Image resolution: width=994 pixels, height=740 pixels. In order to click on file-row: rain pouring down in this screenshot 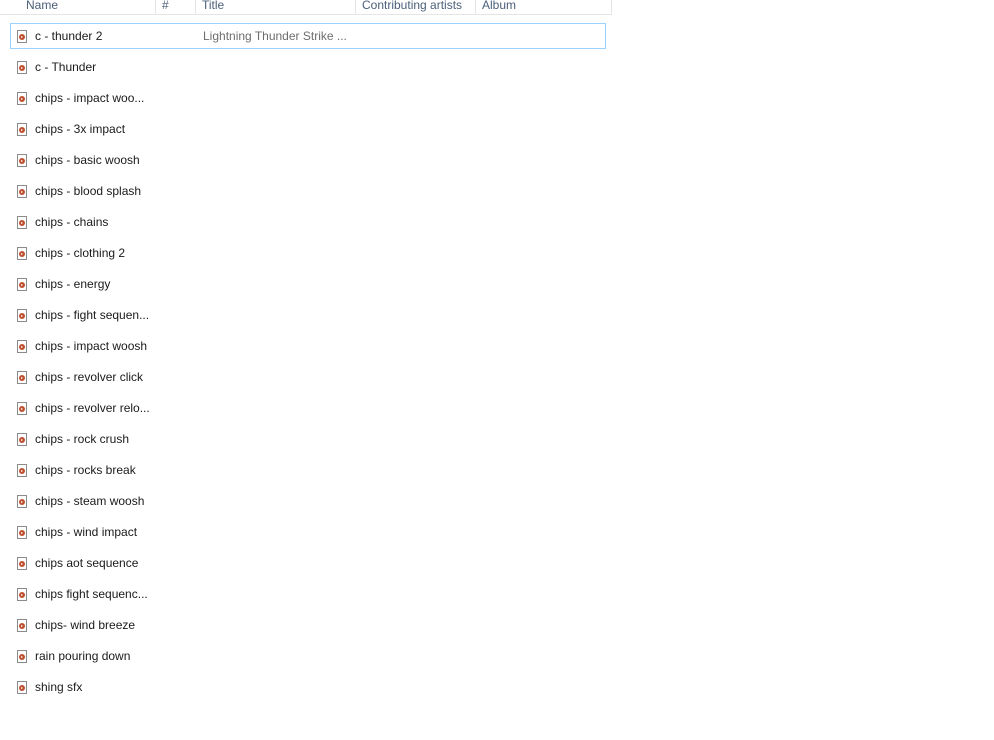, I will do `click(308, 656)`.